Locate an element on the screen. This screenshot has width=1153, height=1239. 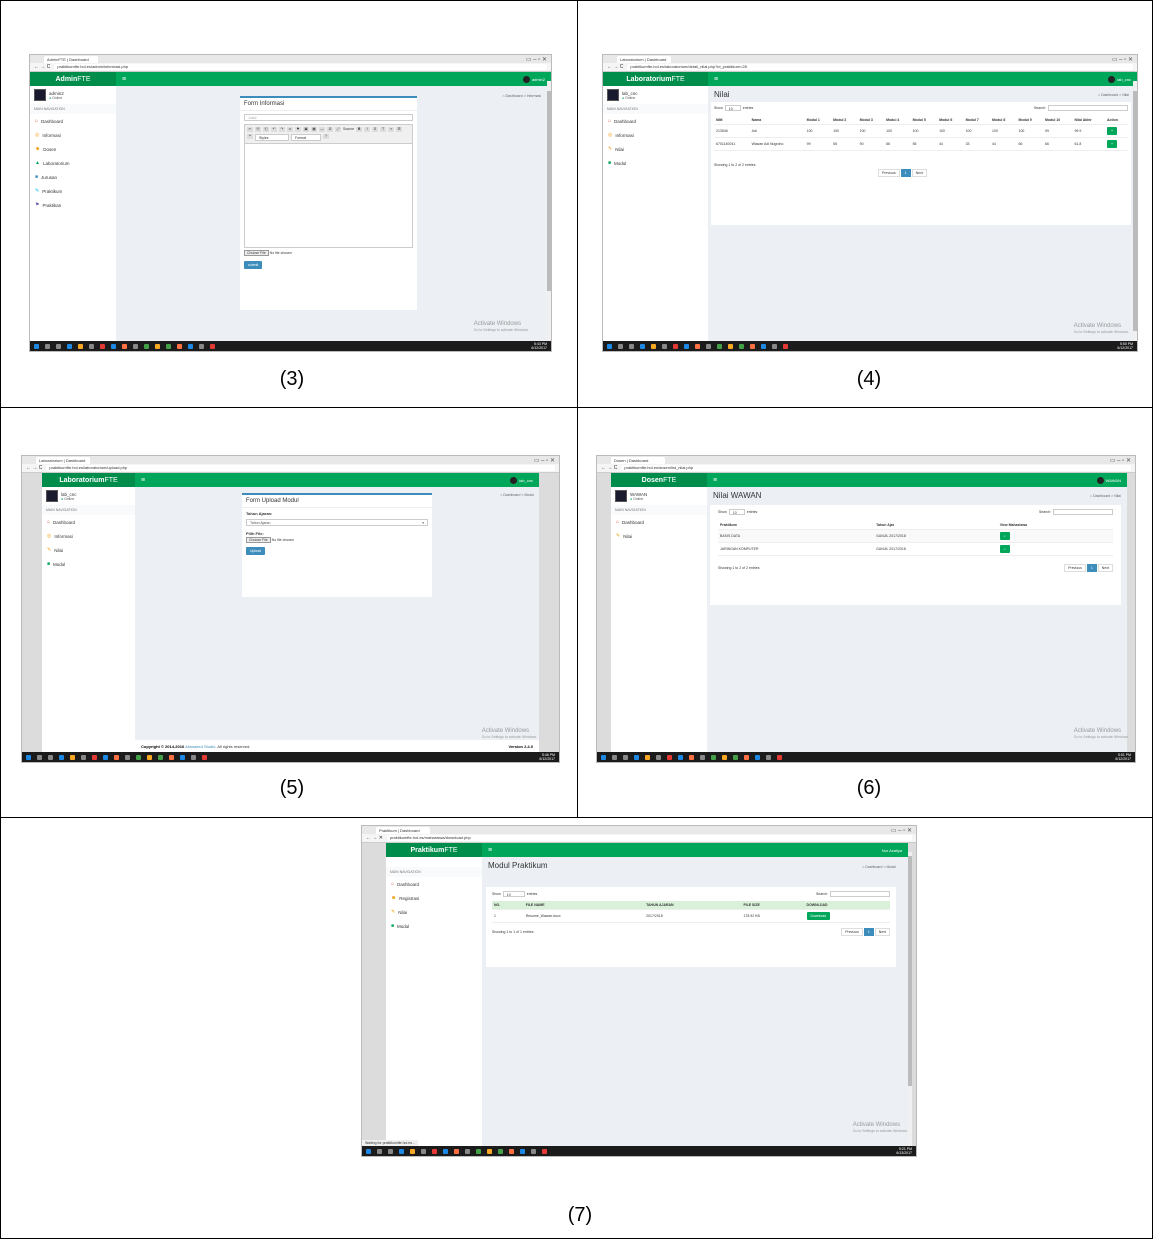
window-controls: ▭ – ▫ ✕ is located at coordinates (1122, 59).